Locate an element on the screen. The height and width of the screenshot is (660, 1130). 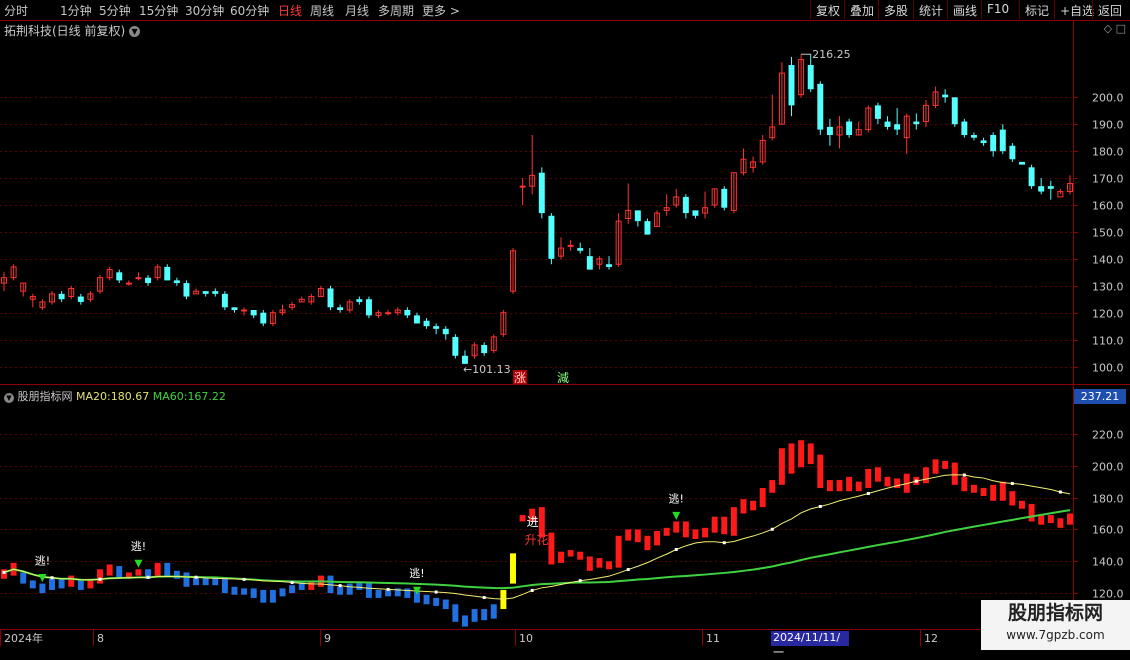
date-label: 11 is located at coordinates (713, 638).